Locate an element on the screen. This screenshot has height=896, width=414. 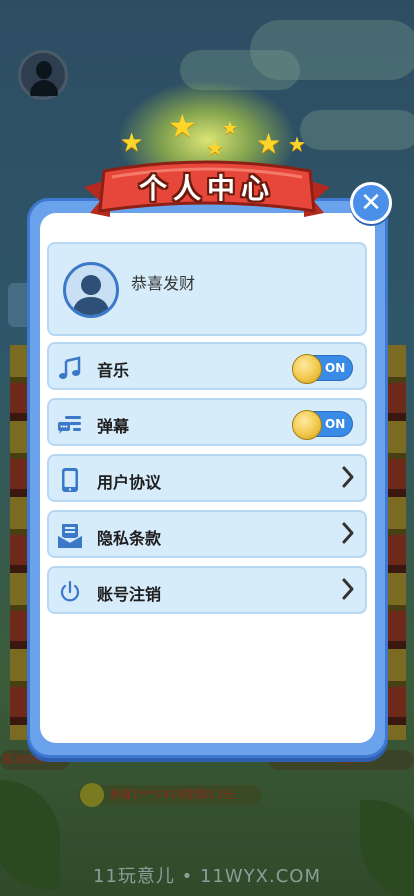
background-avatar-icon is located at coordinates (43, 75).